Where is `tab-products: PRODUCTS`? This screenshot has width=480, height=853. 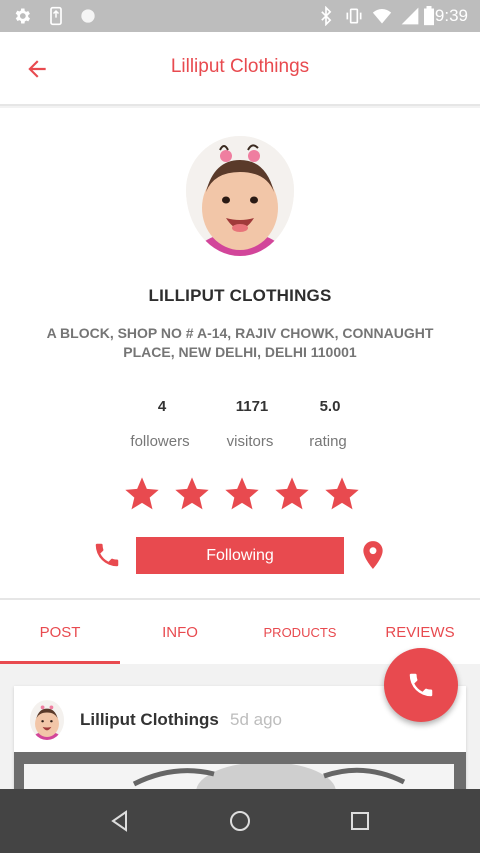 tab-products: PRODUCTS is located at coordinates (300, 632).